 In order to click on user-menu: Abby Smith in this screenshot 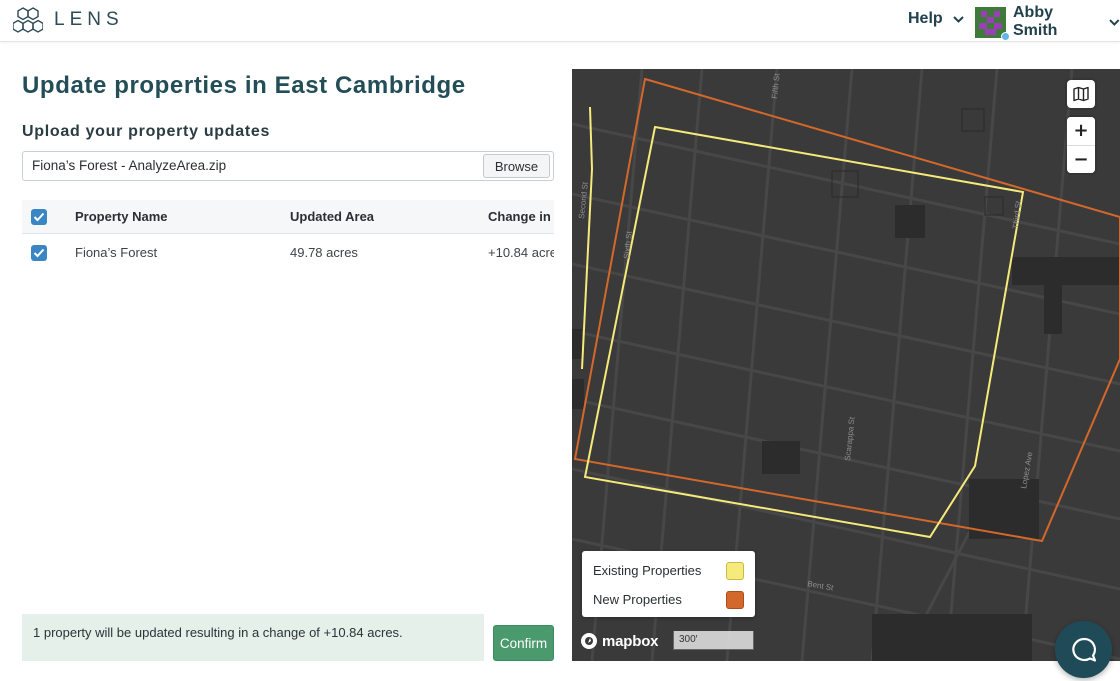, I will do `click(1047, 22)`.